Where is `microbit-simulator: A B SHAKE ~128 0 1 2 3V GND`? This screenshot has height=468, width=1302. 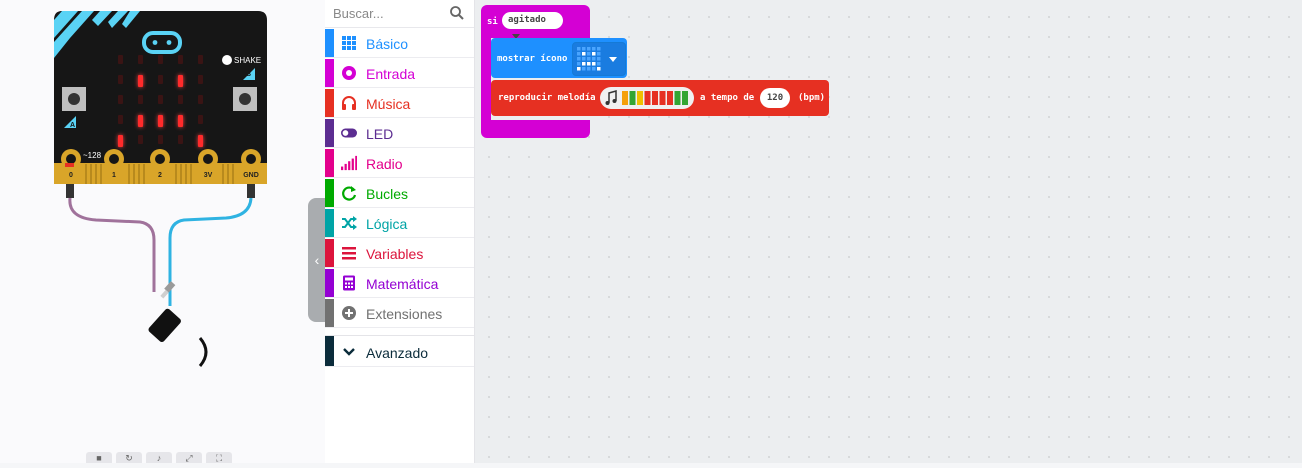 microbit-simulator: A B SHAKE ~128 0 1 2 3V GND is located at coordinates (160, 189).